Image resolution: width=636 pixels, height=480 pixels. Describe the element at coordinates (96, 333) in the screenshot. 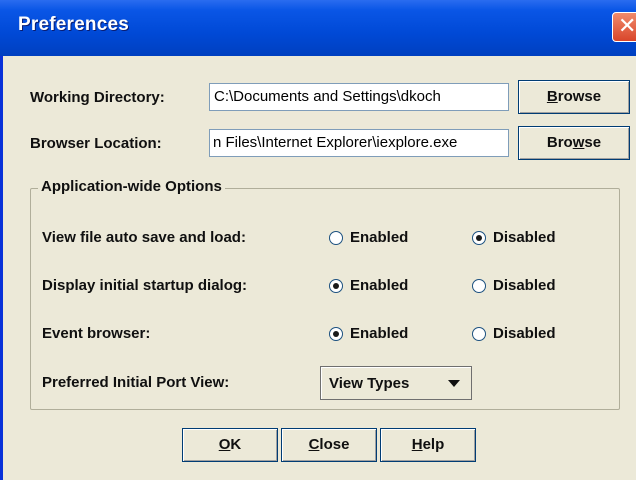

I see `option-label-event-browser: Event browser:` at that location.